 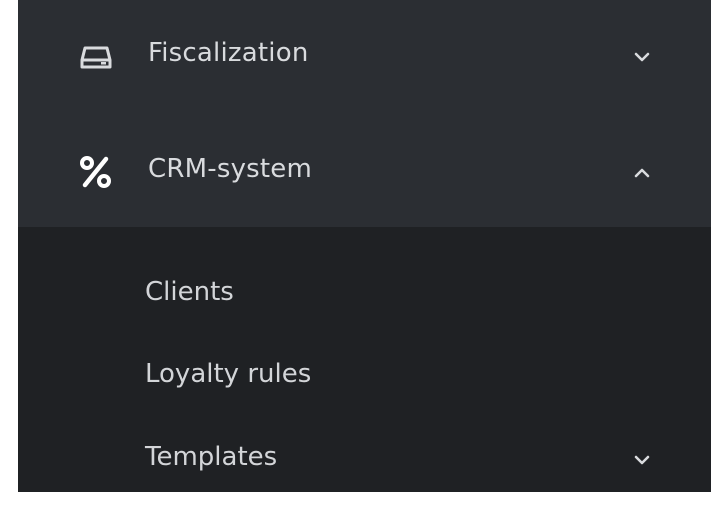 What do you see at coordinates (230, 169) in the screenshot?
I see `menu-item-label: CRM-system` at bounding box center [230, 169].